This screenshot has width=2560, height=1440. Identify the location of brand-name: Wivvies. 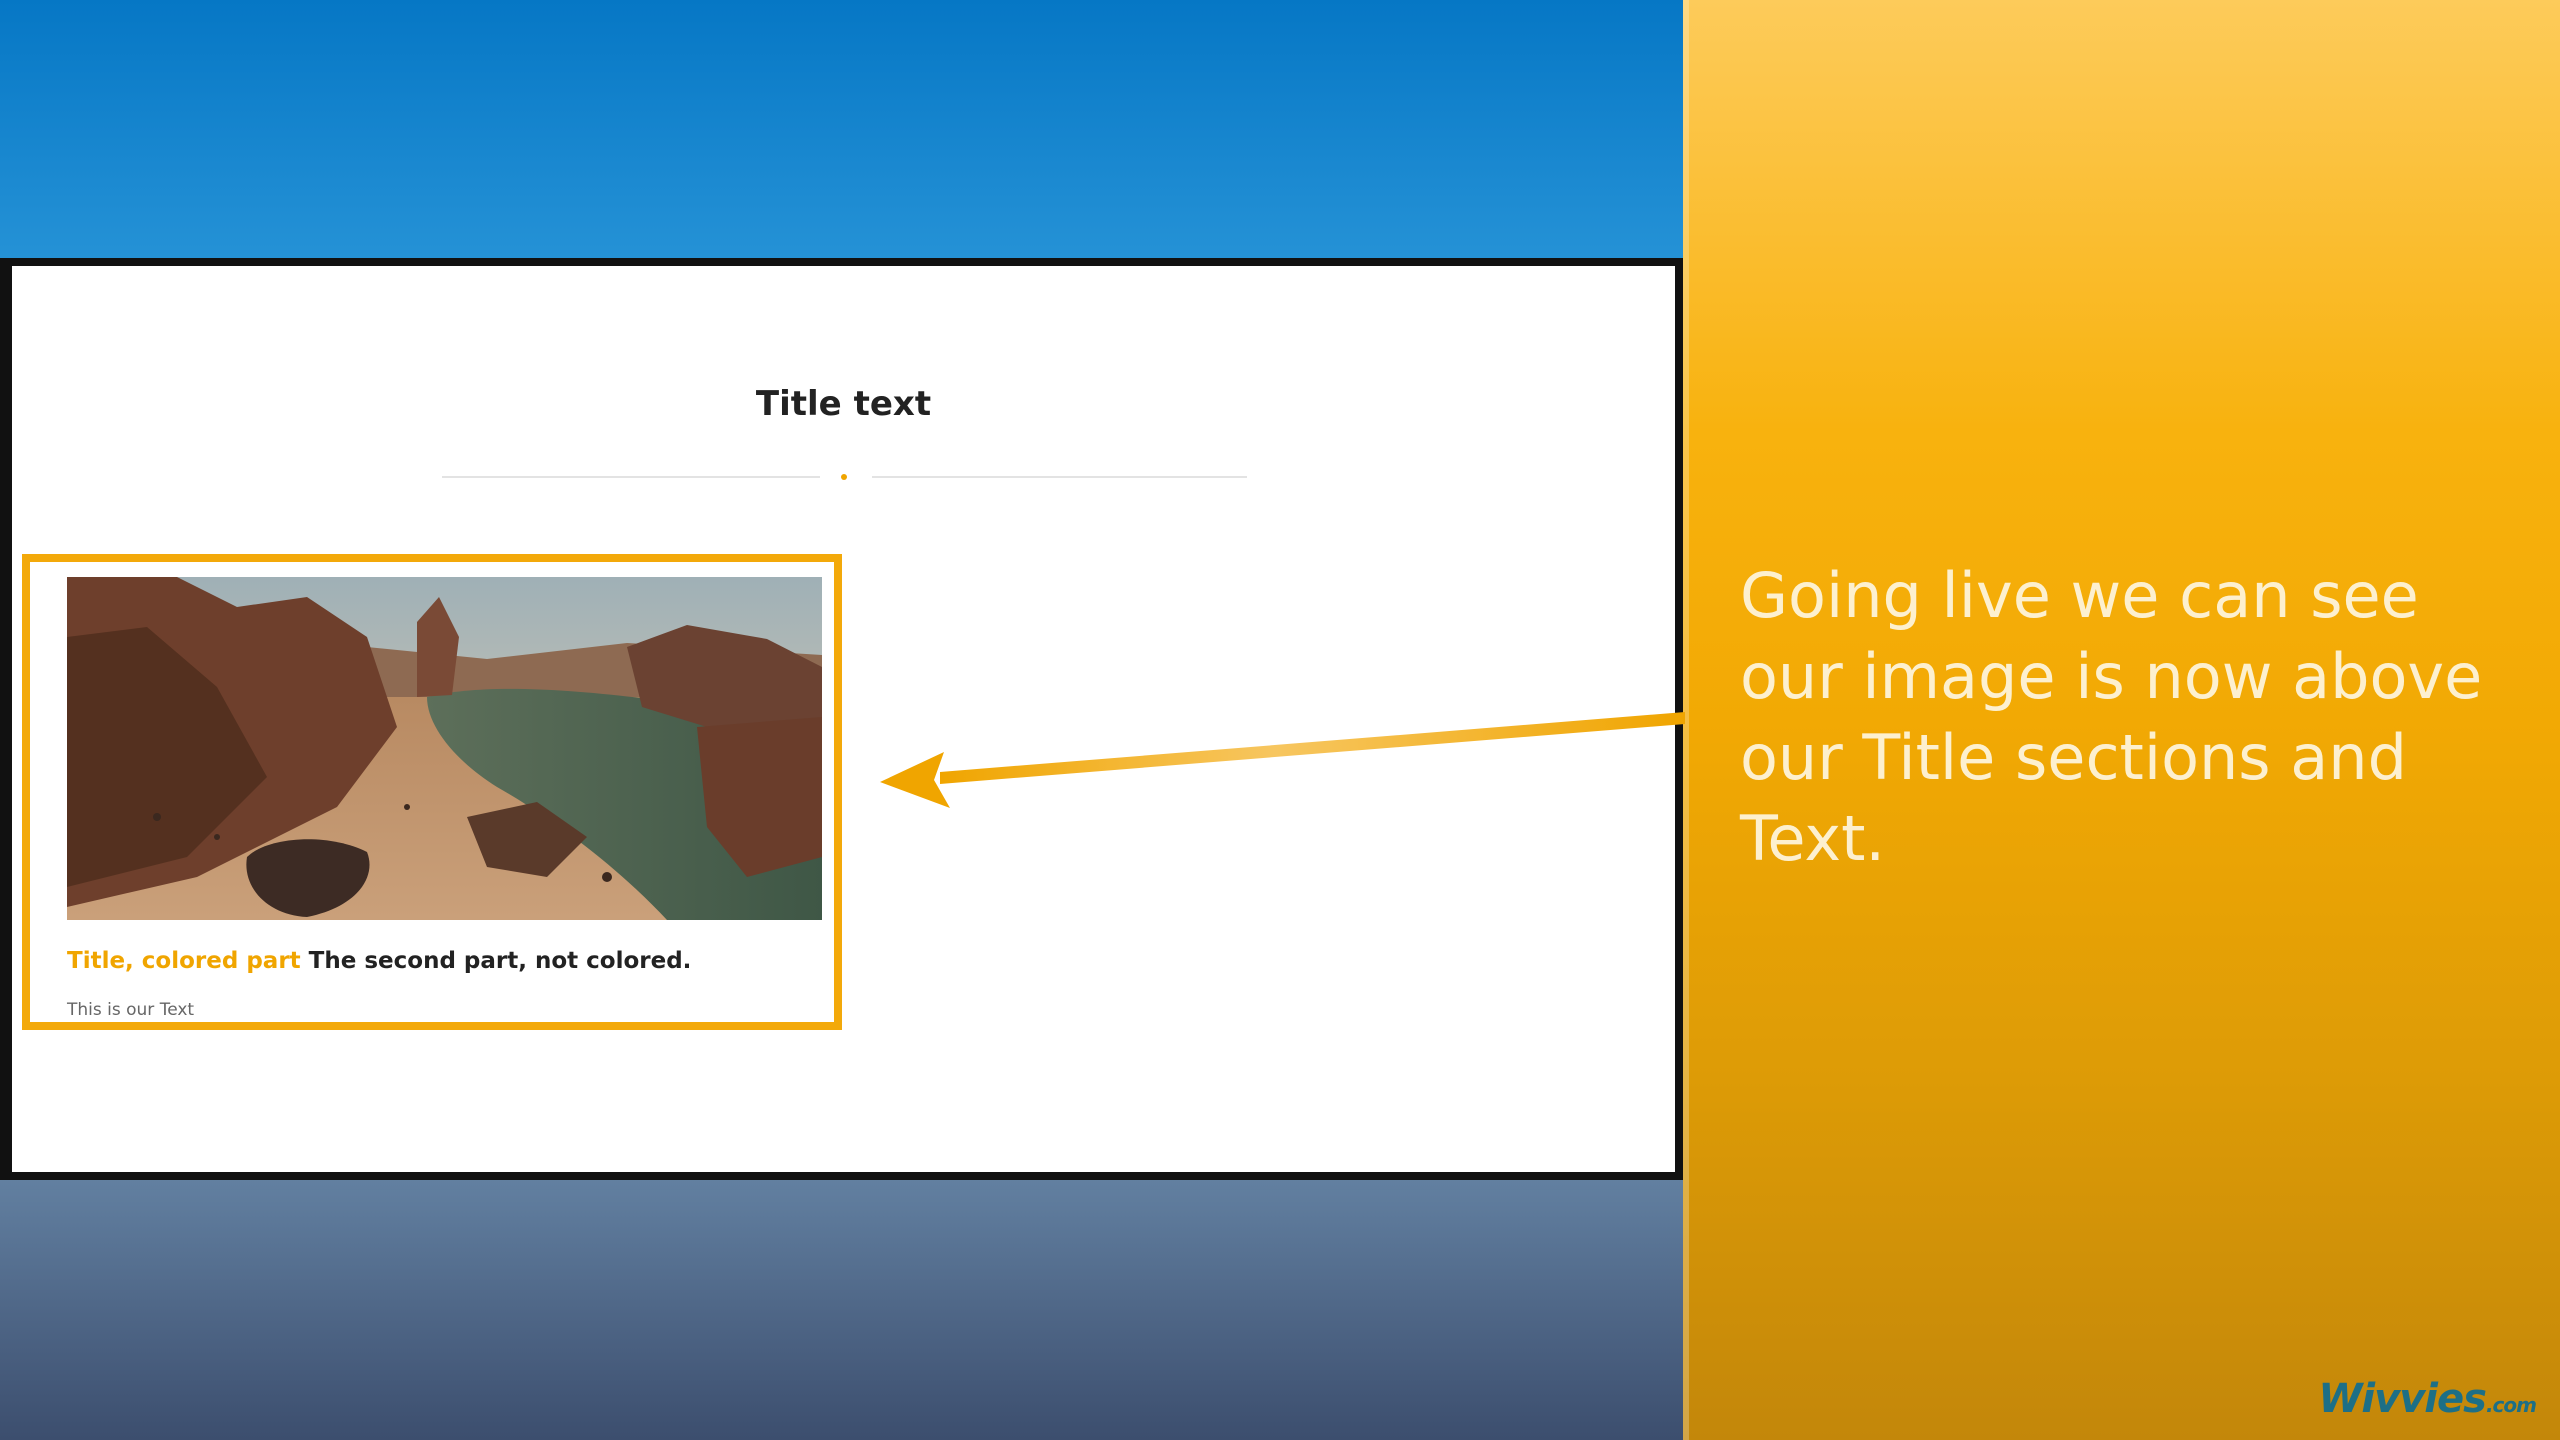
(2402, 1399).